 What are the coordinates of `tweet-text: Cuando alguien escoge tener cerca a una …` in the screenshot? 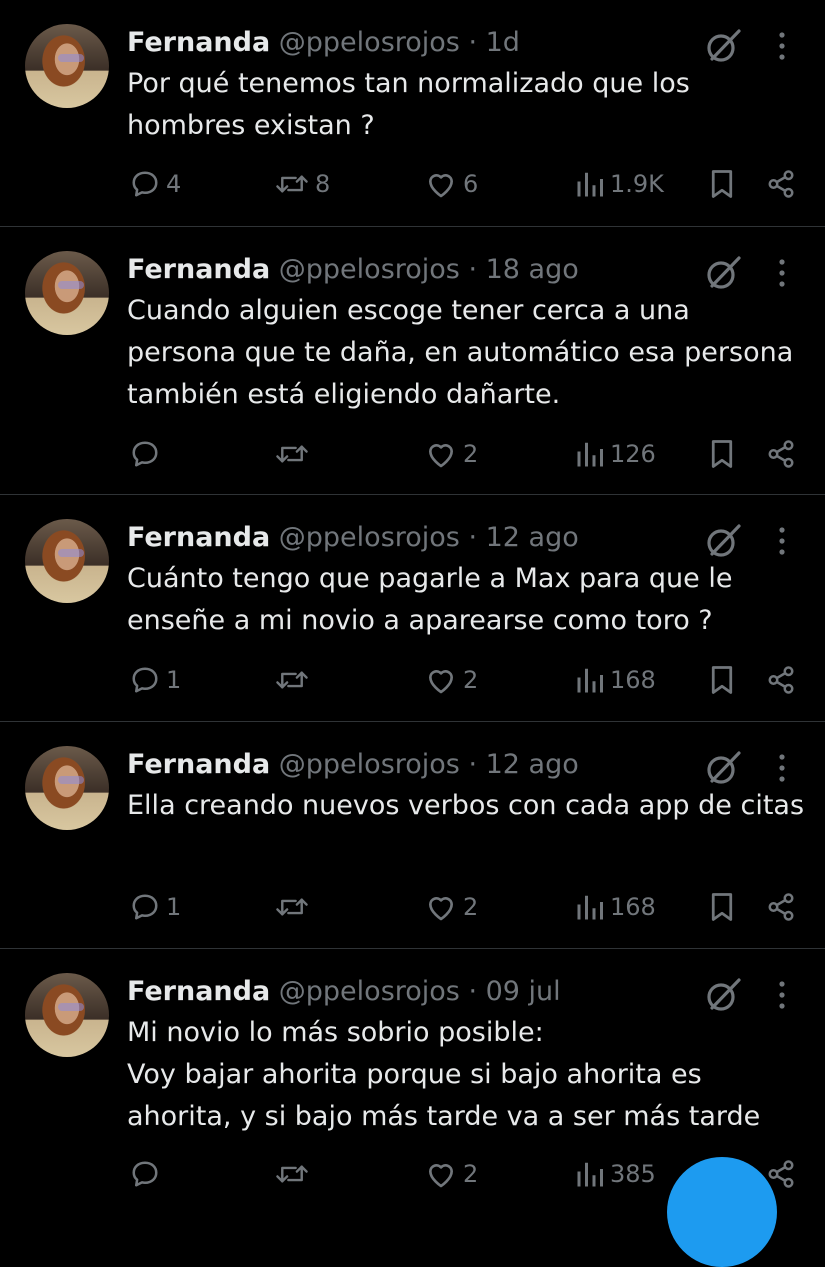 It's located at (460, 352).